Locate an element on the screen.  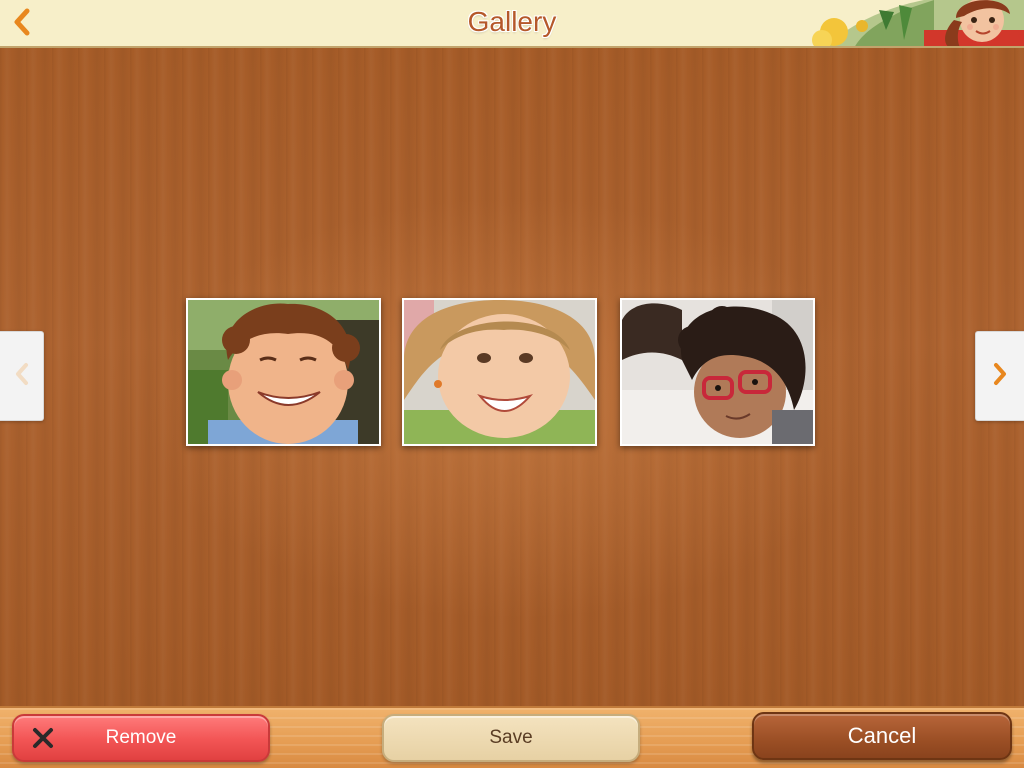
save-button: Save is located at coordinates (511, 738).